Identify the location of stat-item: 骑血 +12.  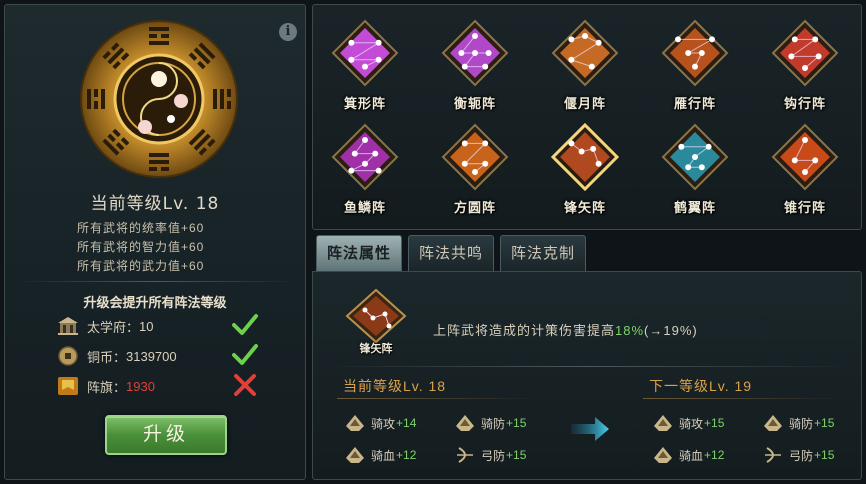
(688, 455).